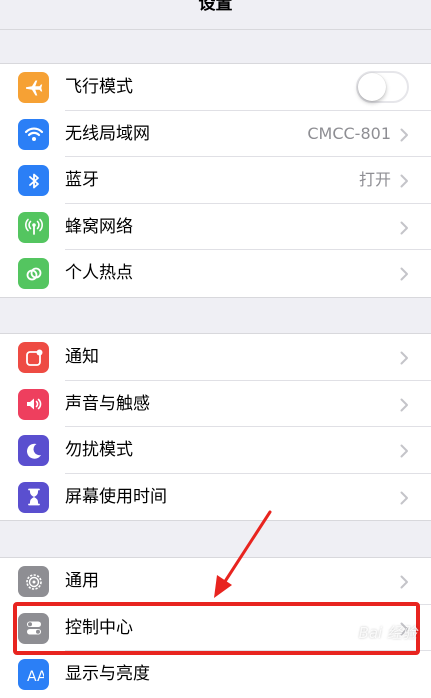 This screenshot has width=431, height=698. Describe the element at coordinates (215, 581) in the screenshot. I see `row-general: 通用` at that location.